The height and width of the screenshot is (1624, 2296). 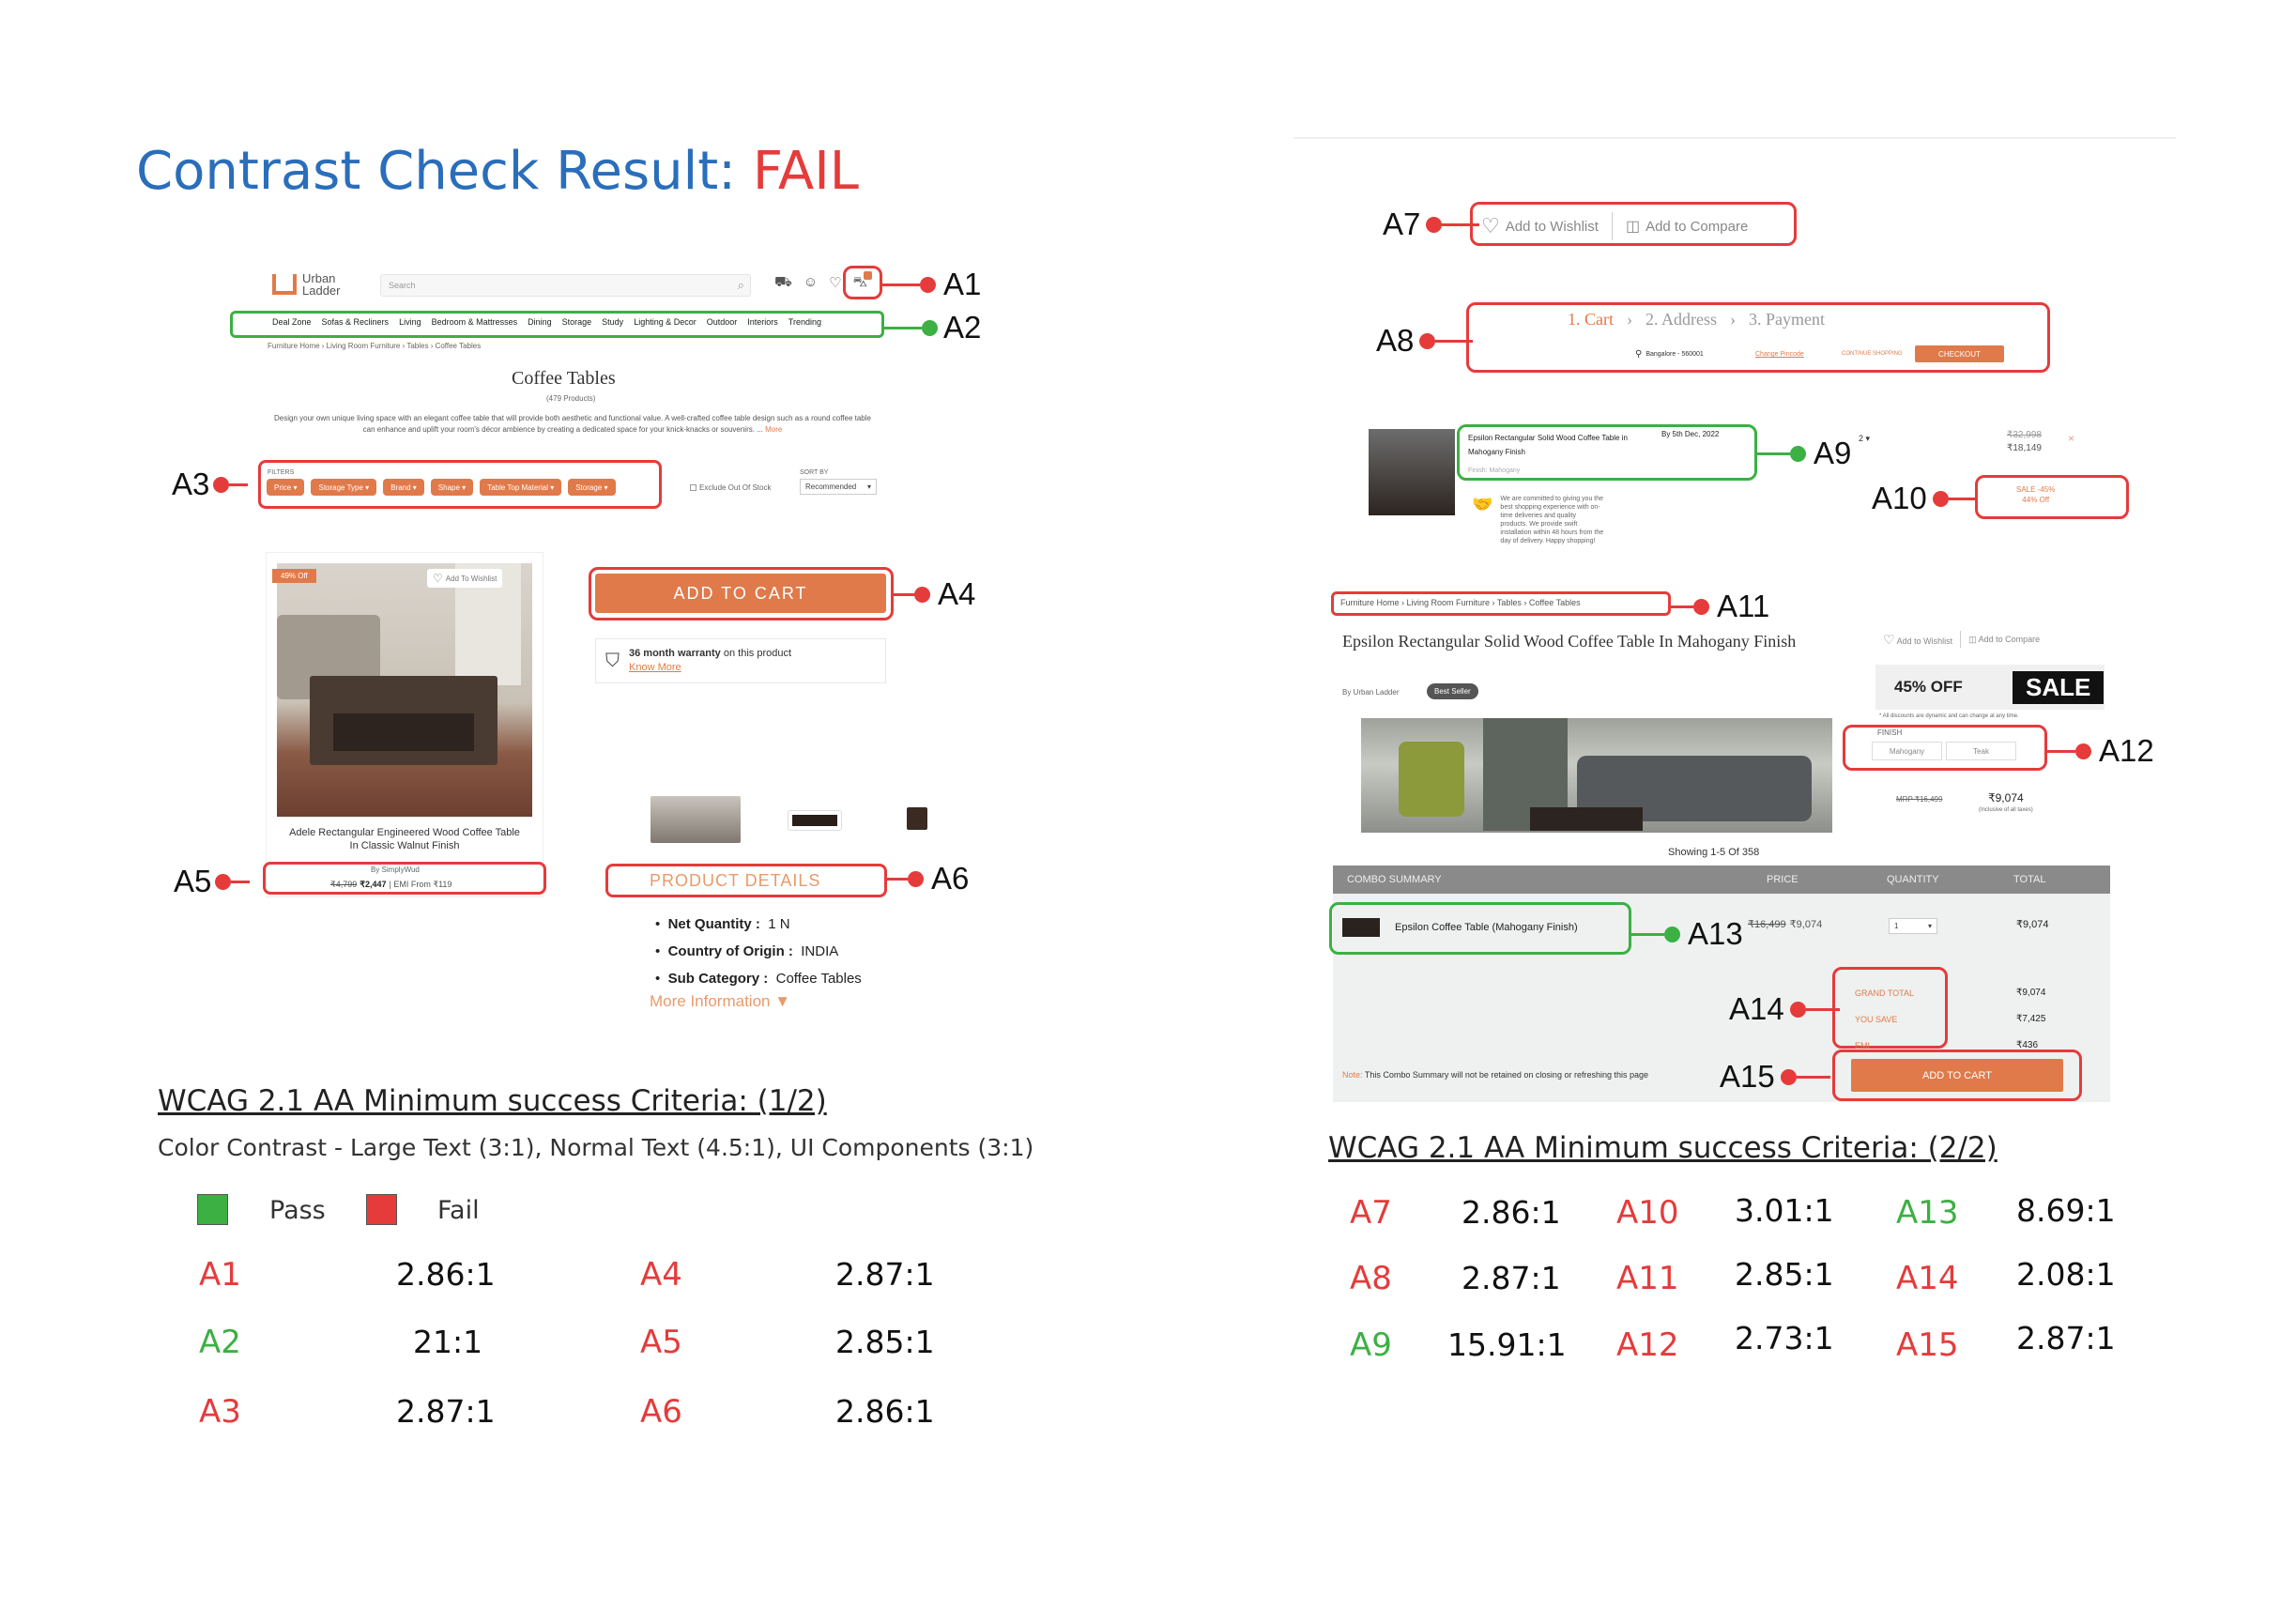 What do you see at coordinates (321, 290) in the screenshot?
I see `logo-line2: Ladder` at bounding box center [321, 290].